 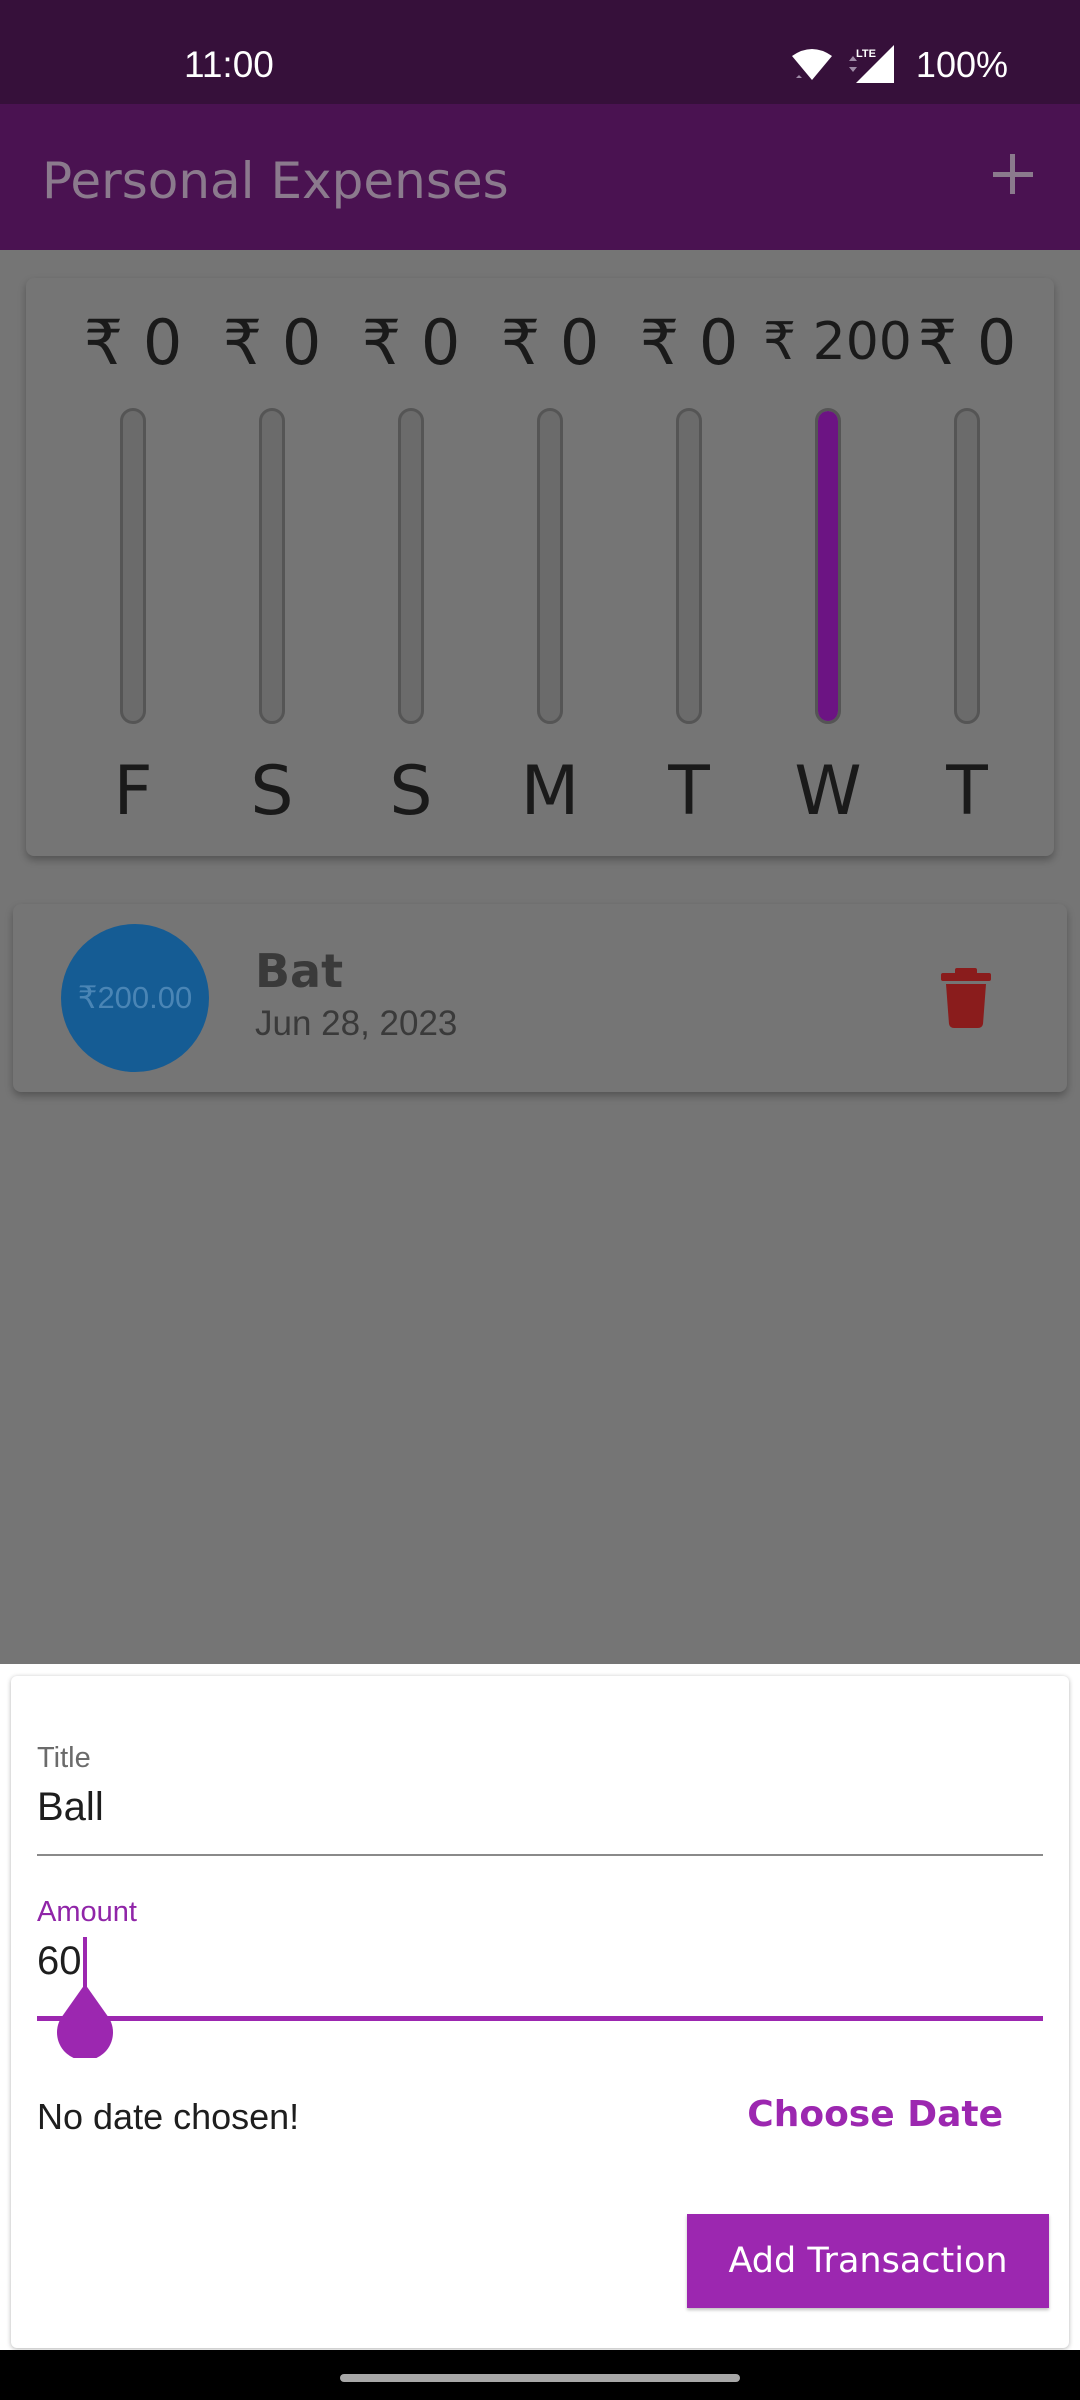 I want to click on chart-day-label: M, so click(x=550, y=791).